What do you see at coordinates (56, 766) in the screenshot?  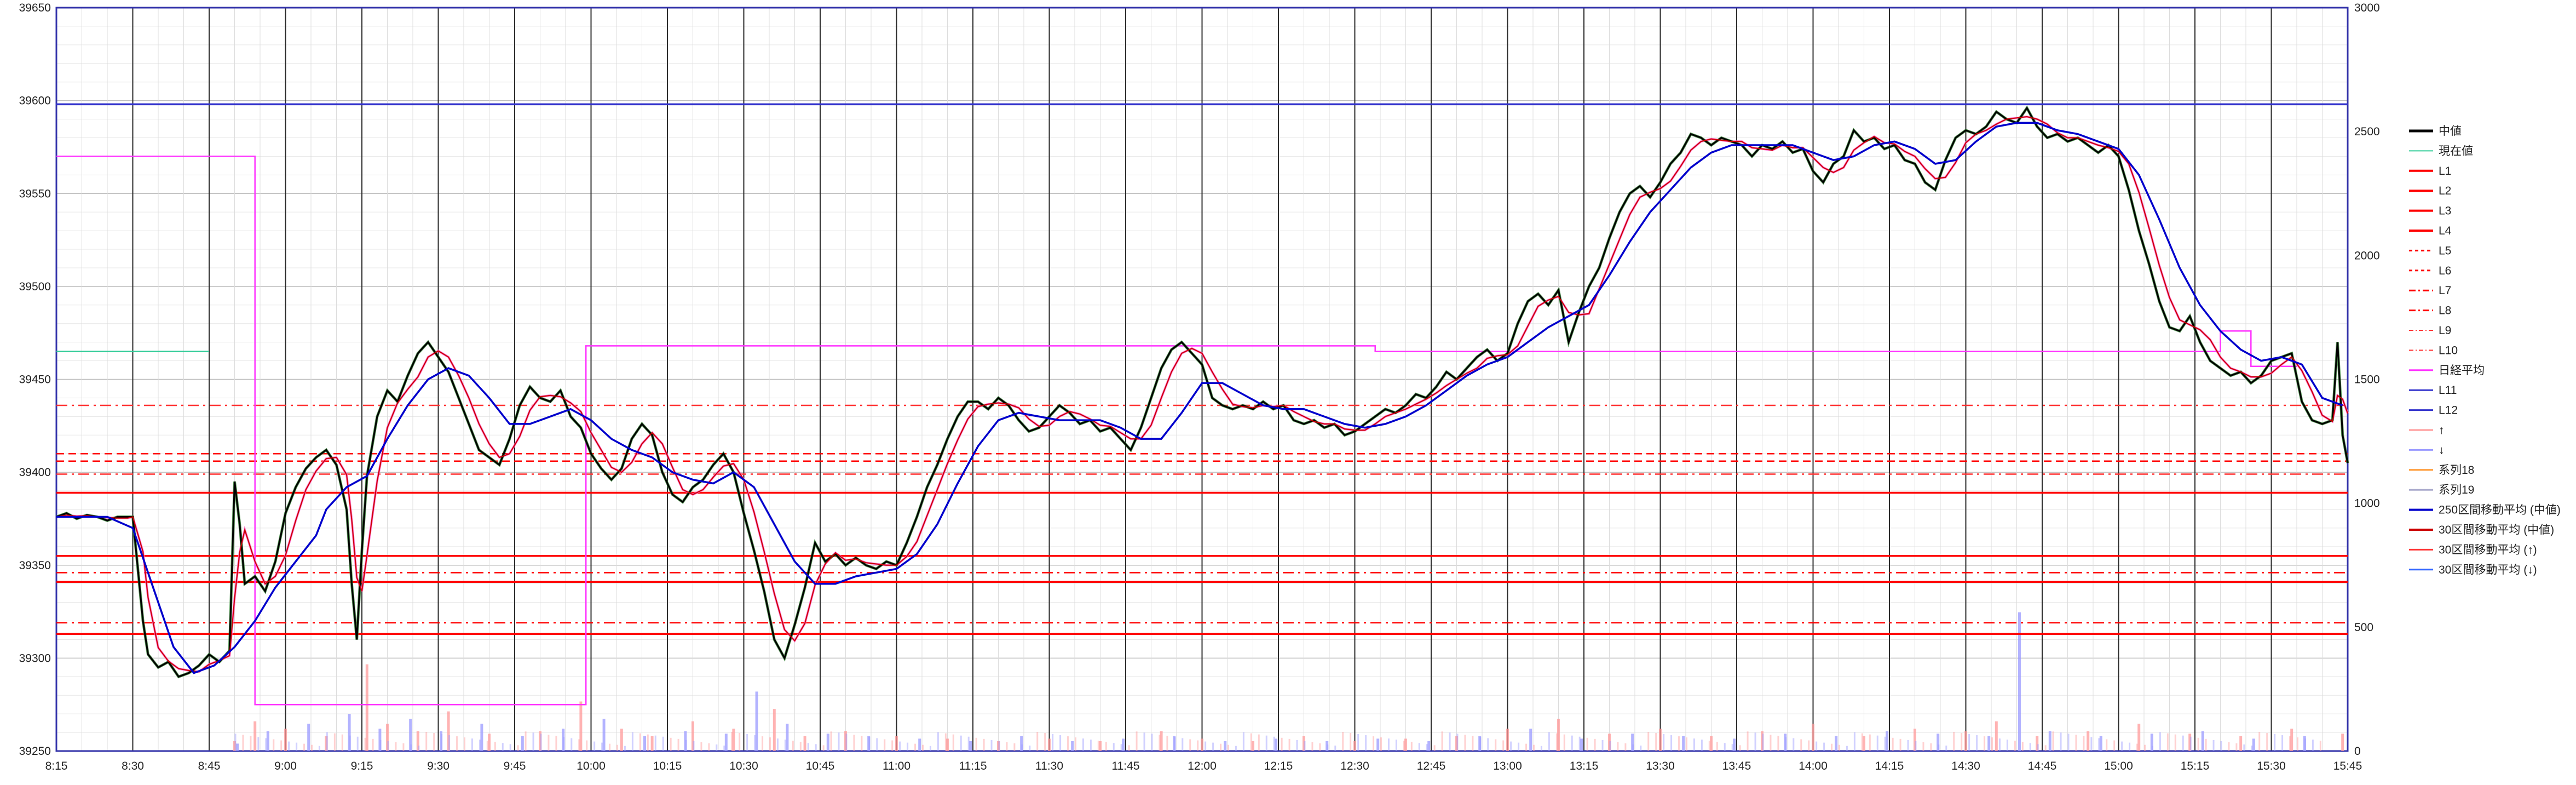 I see `x-tick-label: 8:15` at bounding box center [56, 766].